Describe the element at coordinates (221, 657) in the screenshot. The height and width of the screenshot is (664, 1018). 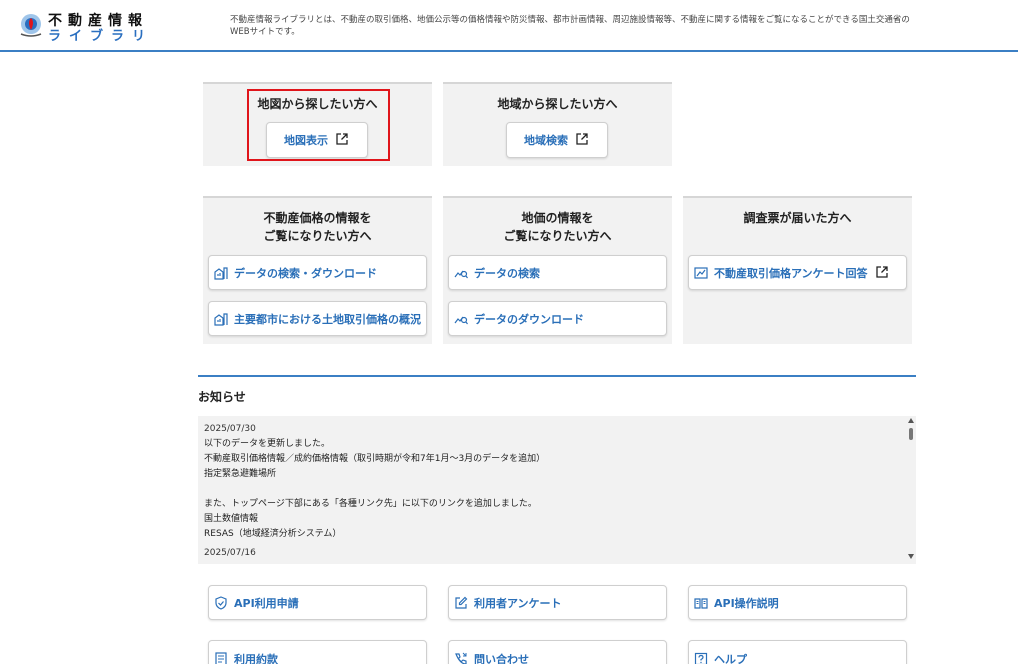
I see `document-icon` at that location.